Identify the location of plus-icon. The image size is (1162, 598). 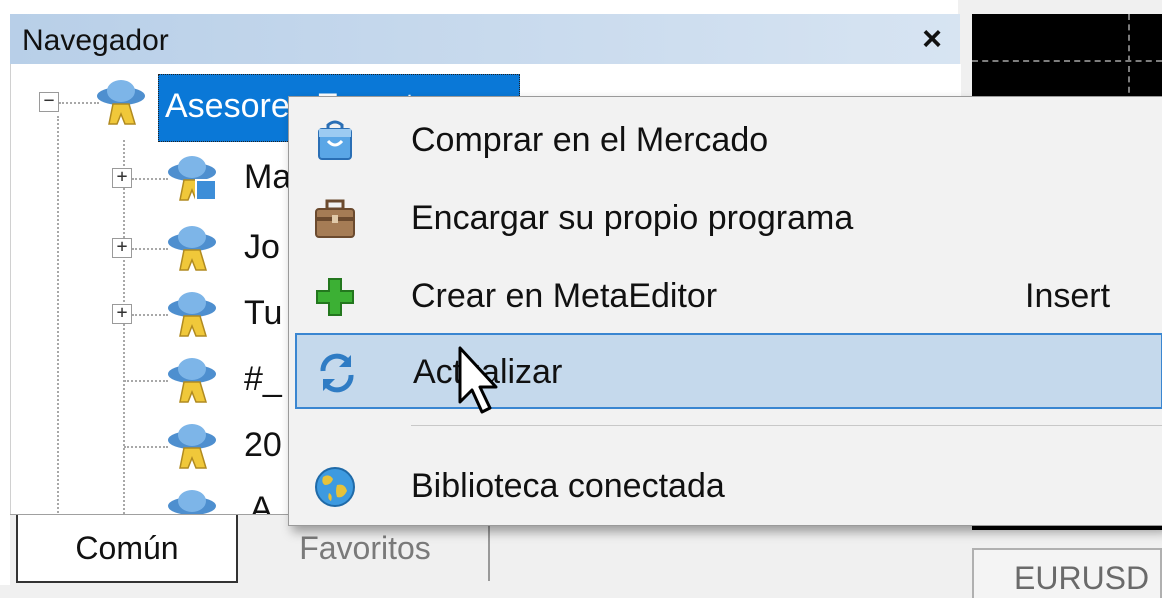
(335, 297).